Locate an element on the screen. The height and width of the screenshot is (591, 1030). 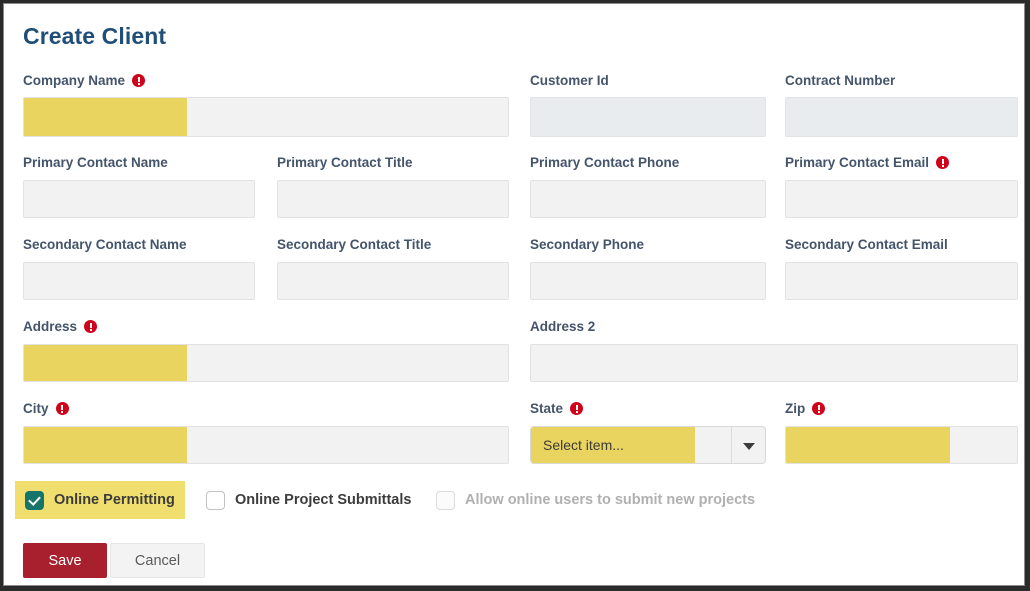
checkbox-checked-icon is located at coordinates (34, 500).